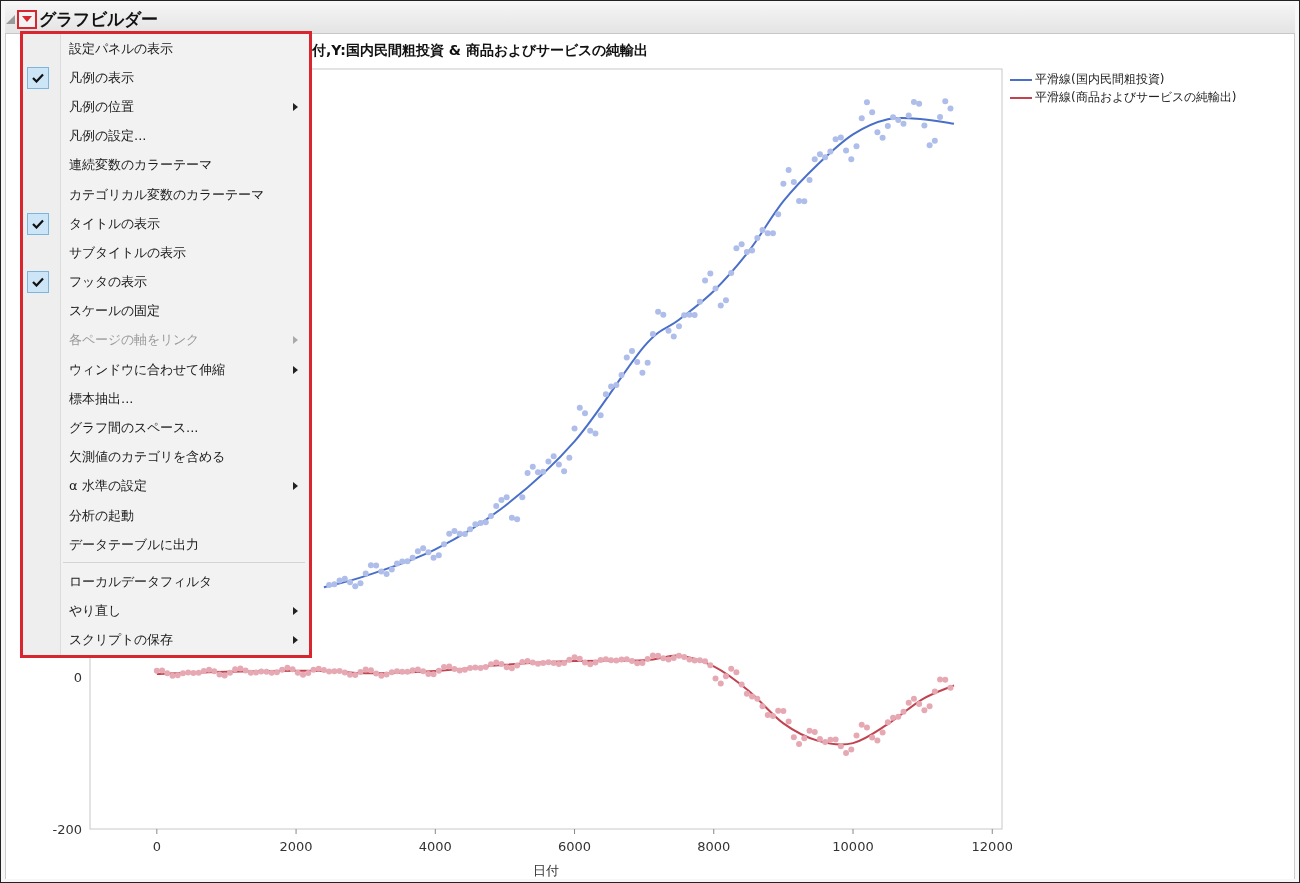  What do you see at coordinates (991, 846) in the screenshot?
I see `x-tick-label: 12000` at bounding box center [991, 846].